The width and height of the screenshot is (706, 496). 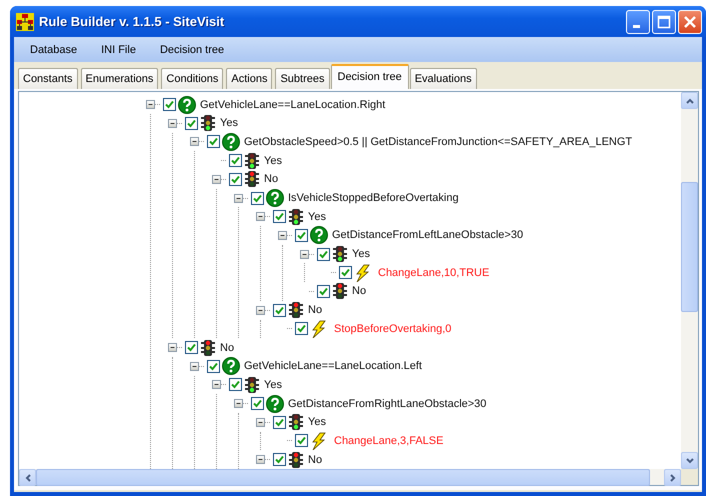 What do you see at coordinates (118, 50) in the screenshot?
I see `menu-item: INI File` at bounding box center [118, 50].